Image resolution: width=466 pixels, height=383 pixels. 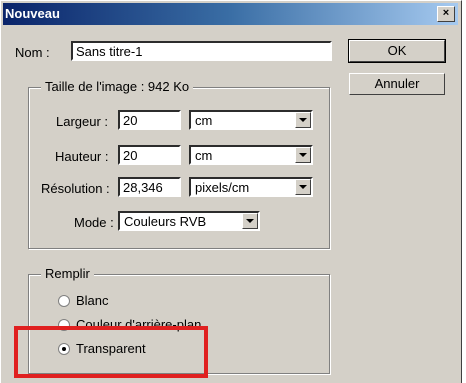 I want to click on radio-white, so click(x=64, y=301).